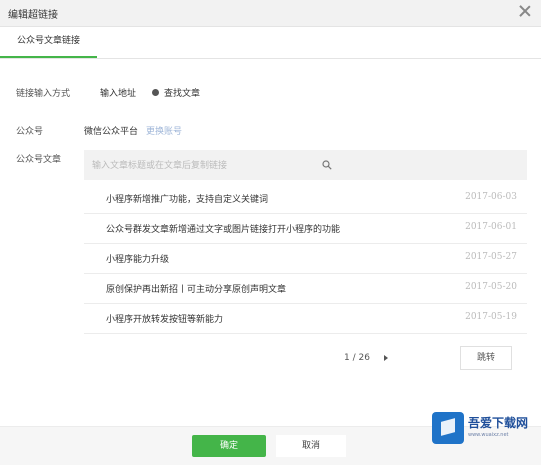 The width and height of the screenshot is (541, 465). I want to click on radio-selected-icon, so click(155, 92).